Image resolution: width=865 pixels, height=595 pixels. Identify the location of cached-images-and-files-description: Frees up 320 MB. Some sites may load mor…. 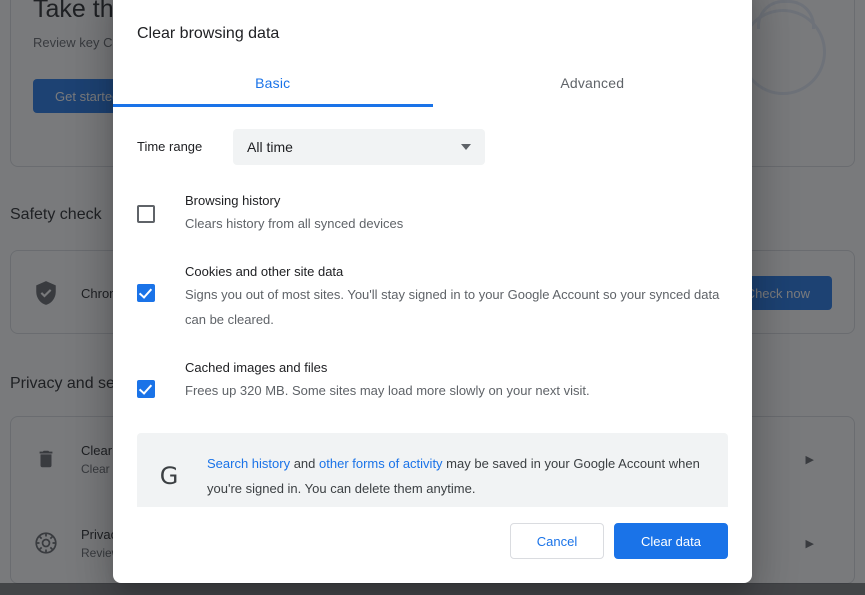
(387, 390).